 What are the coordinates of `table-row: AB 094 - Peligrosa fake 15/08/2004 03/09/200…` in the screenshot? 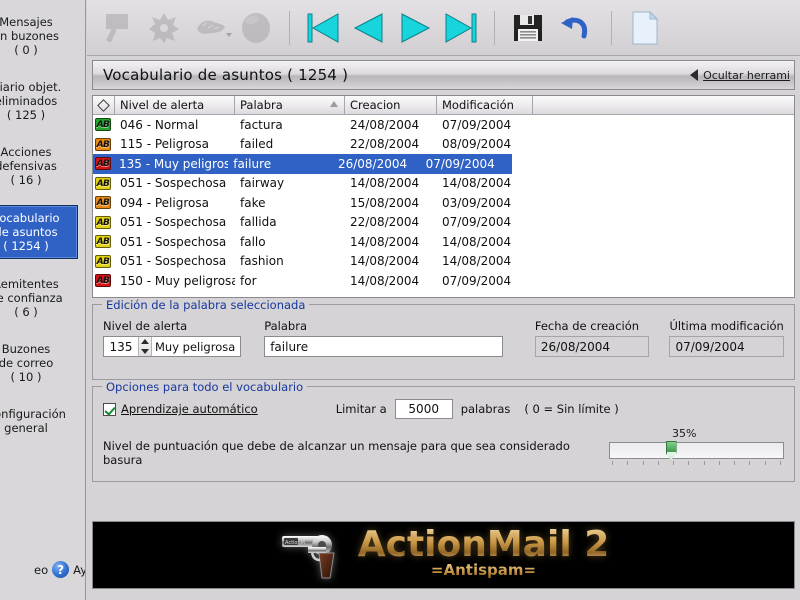 It's located at (443, 203).